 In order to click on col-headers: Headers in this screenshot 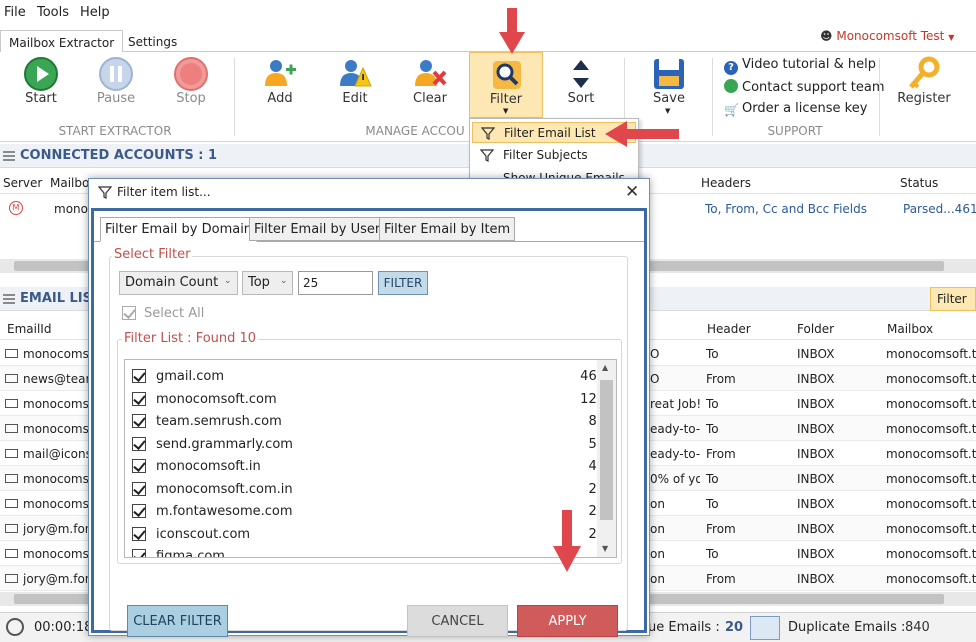, I will do `click(726, 183)`.